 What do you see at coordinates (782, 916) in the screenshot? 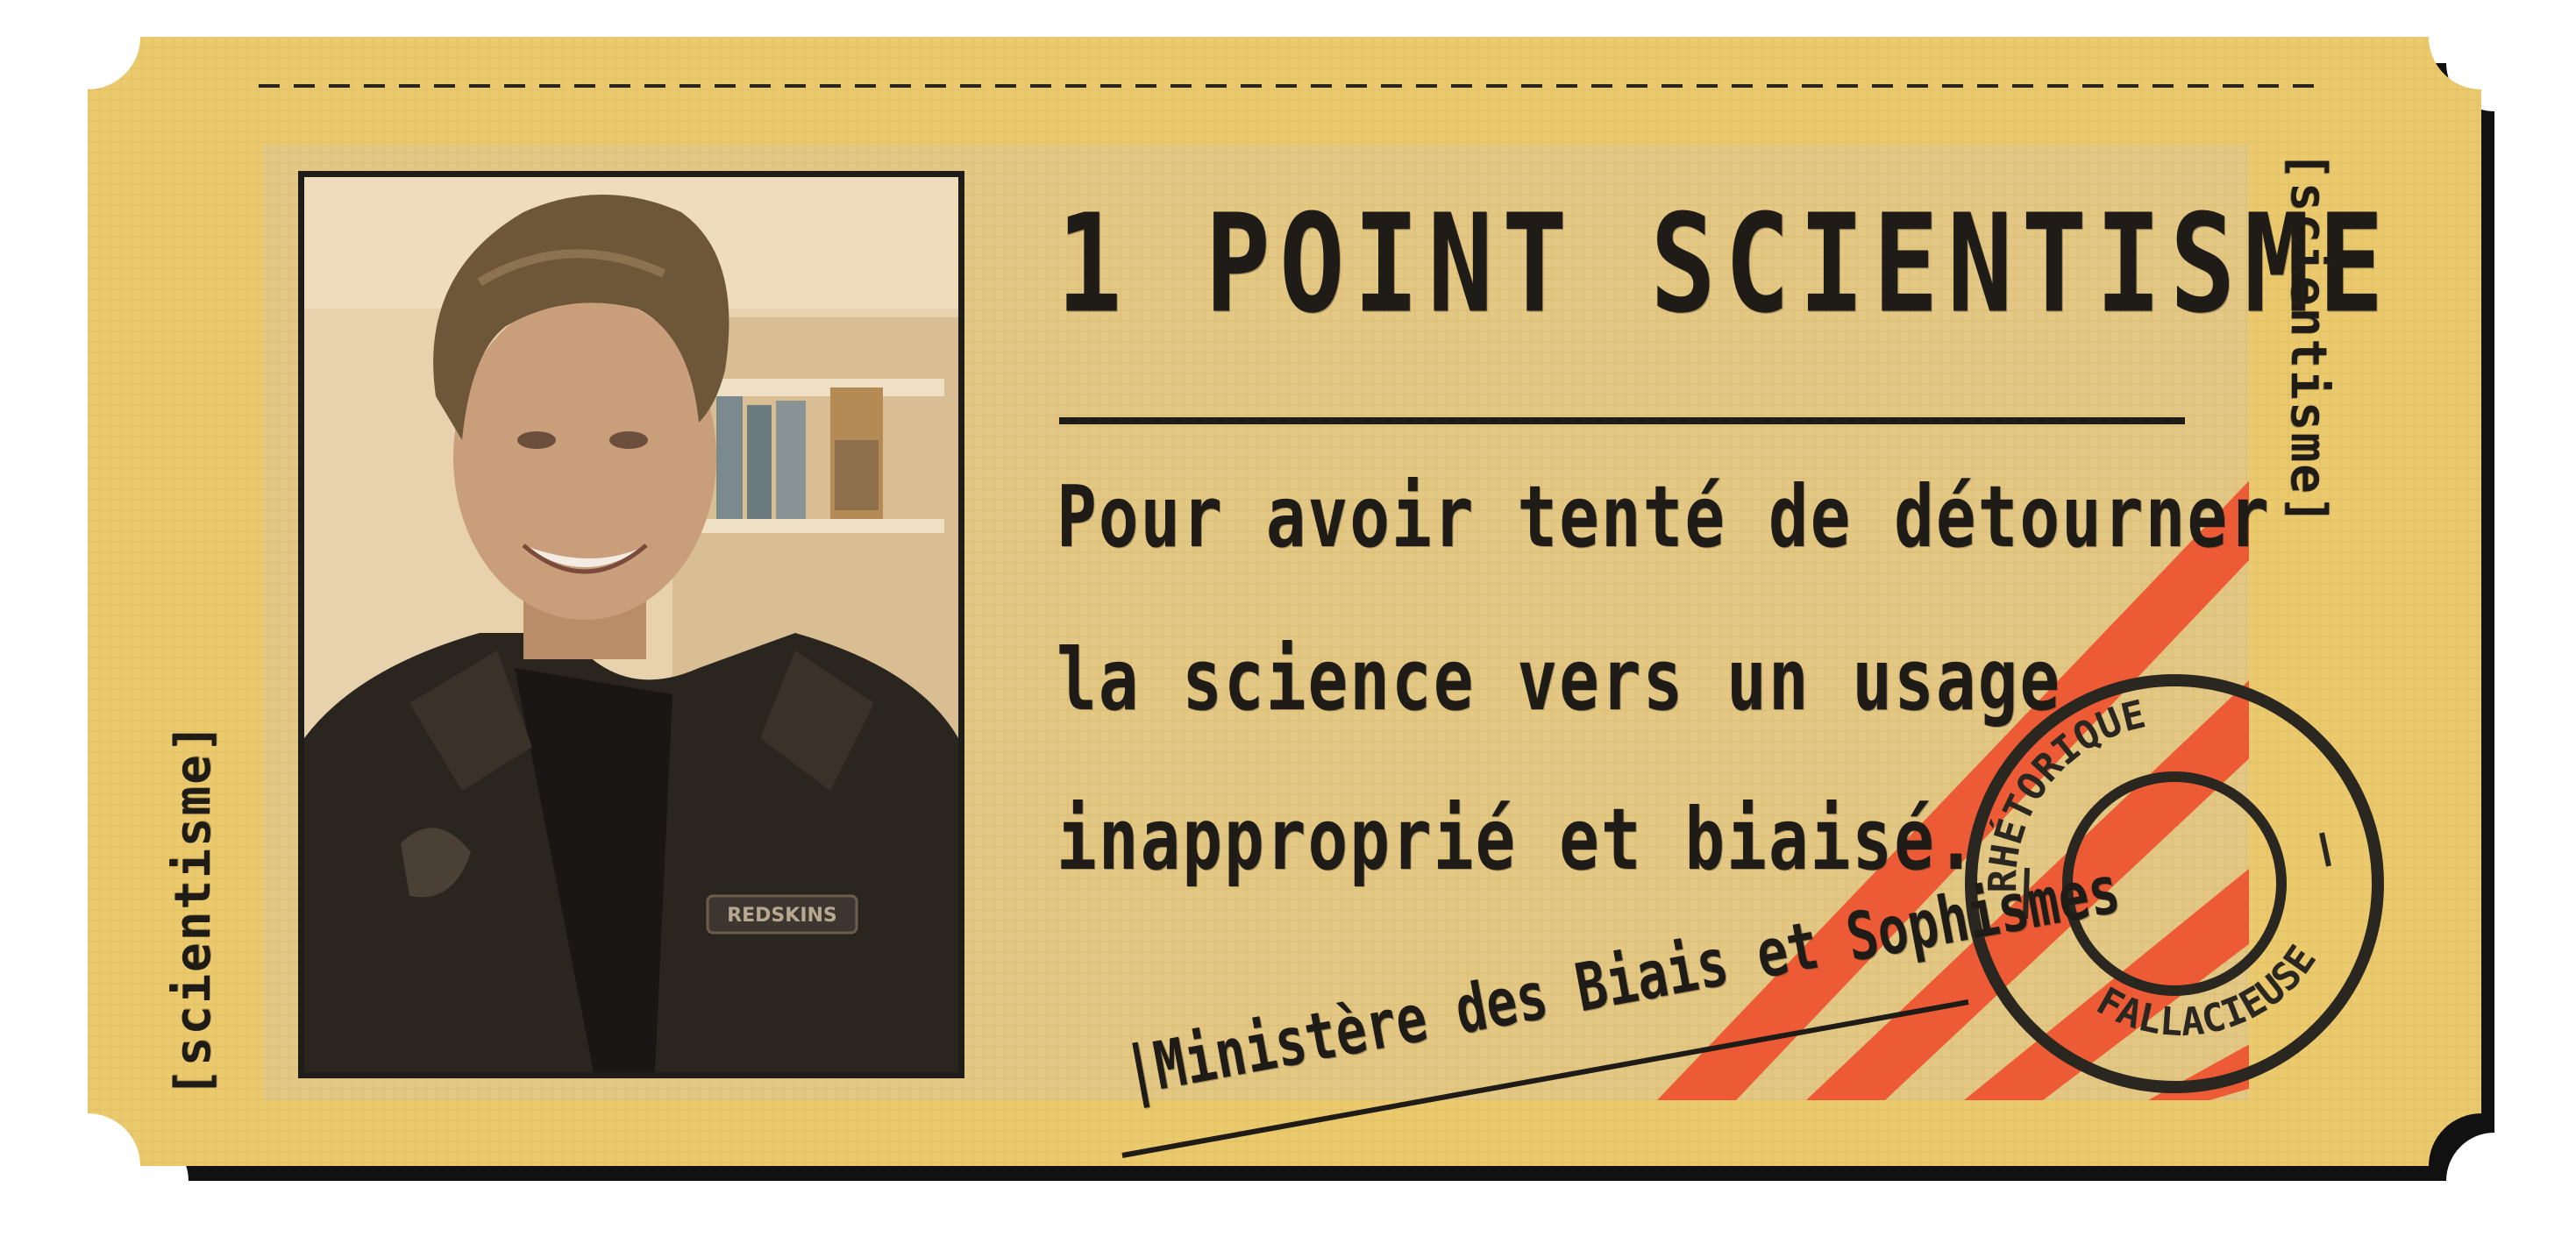
I see `svg-text: REDSKINS` at bounding box center [782, 916].